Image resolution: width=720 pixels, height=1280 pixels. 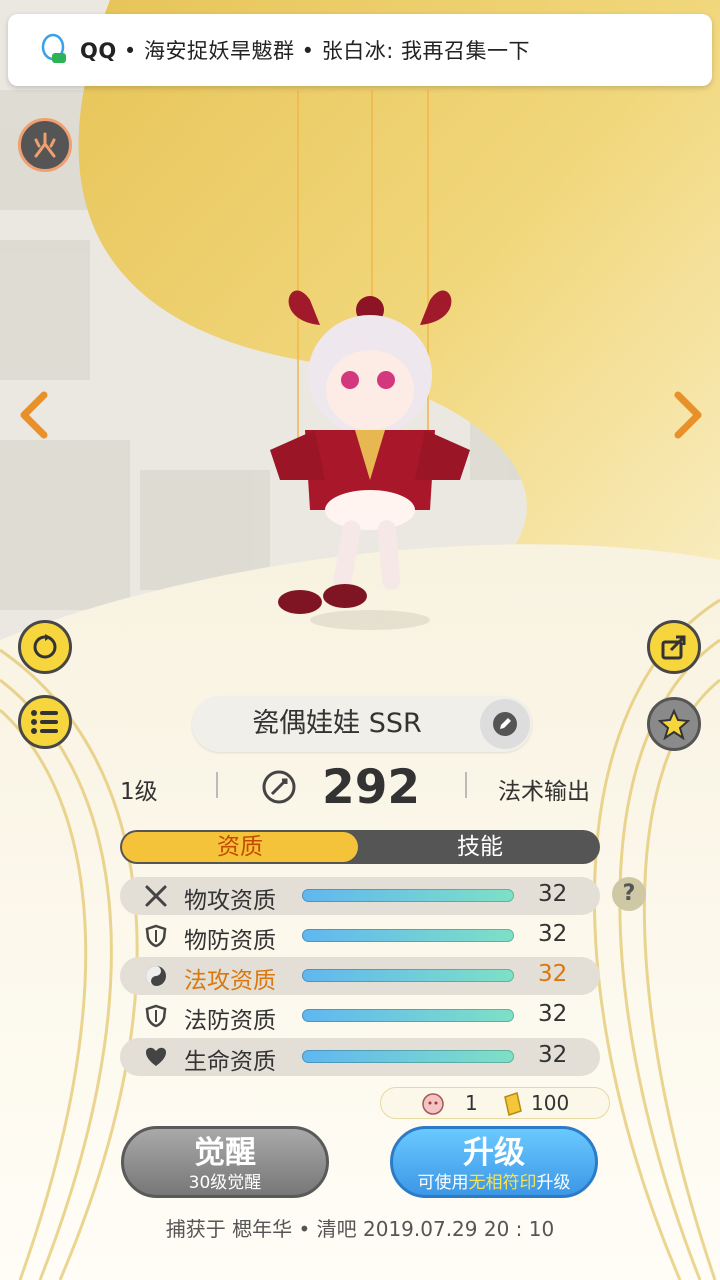 What do you see at coordinates (279, 787) in the screenshot?
I see `combat-power-icon` at bounding box center [279, 787].